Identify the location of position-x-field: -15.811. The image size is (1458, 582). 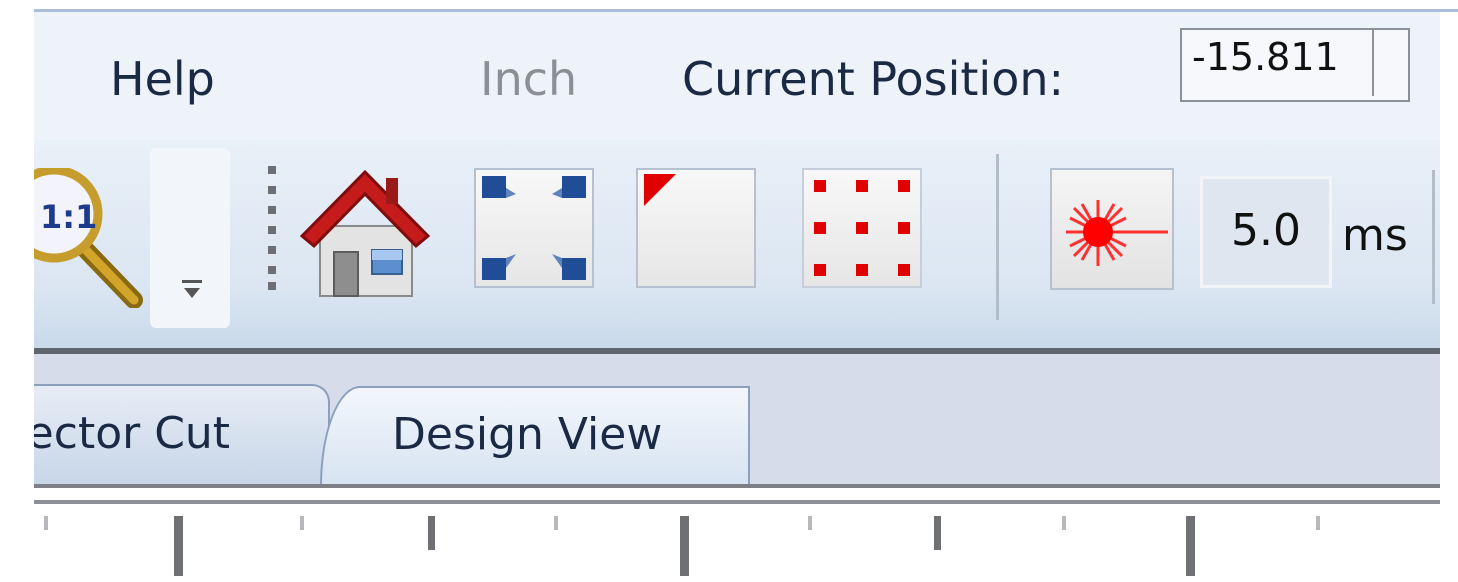
(1278, 63).